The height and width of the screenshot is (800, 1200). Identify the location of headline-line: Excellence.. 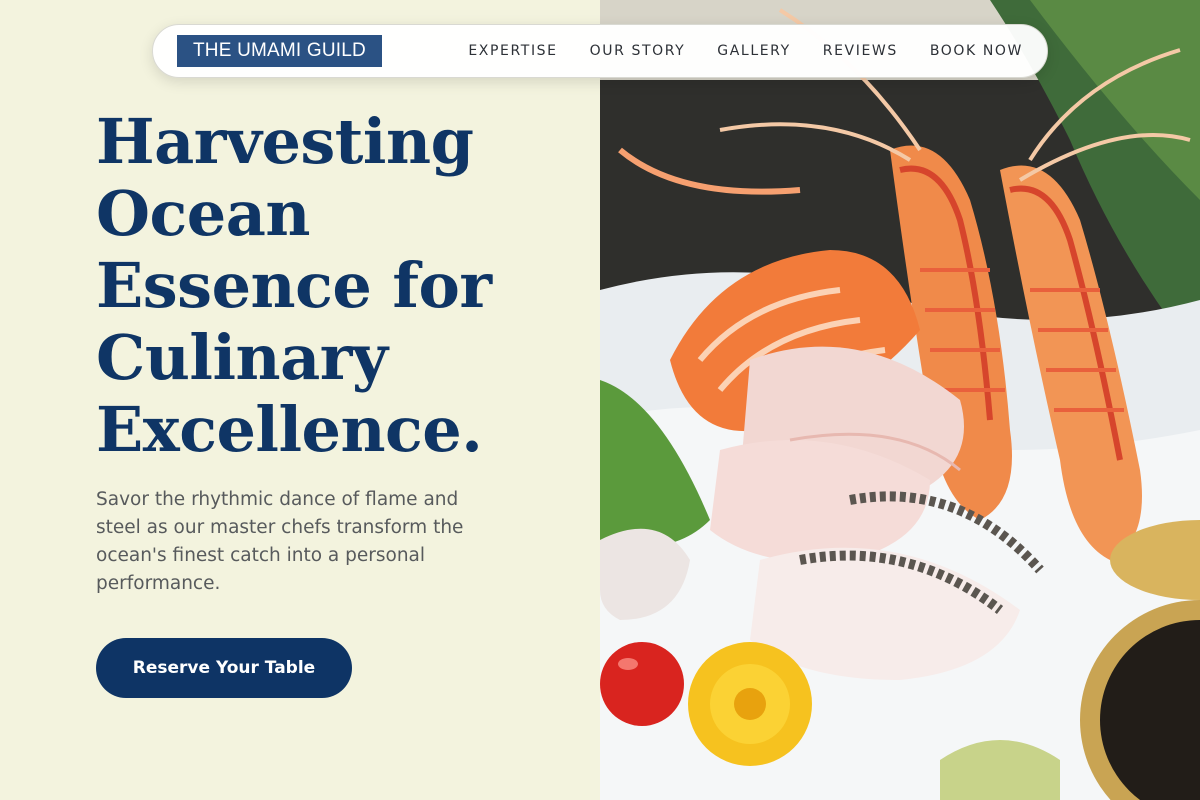
(289, 429).